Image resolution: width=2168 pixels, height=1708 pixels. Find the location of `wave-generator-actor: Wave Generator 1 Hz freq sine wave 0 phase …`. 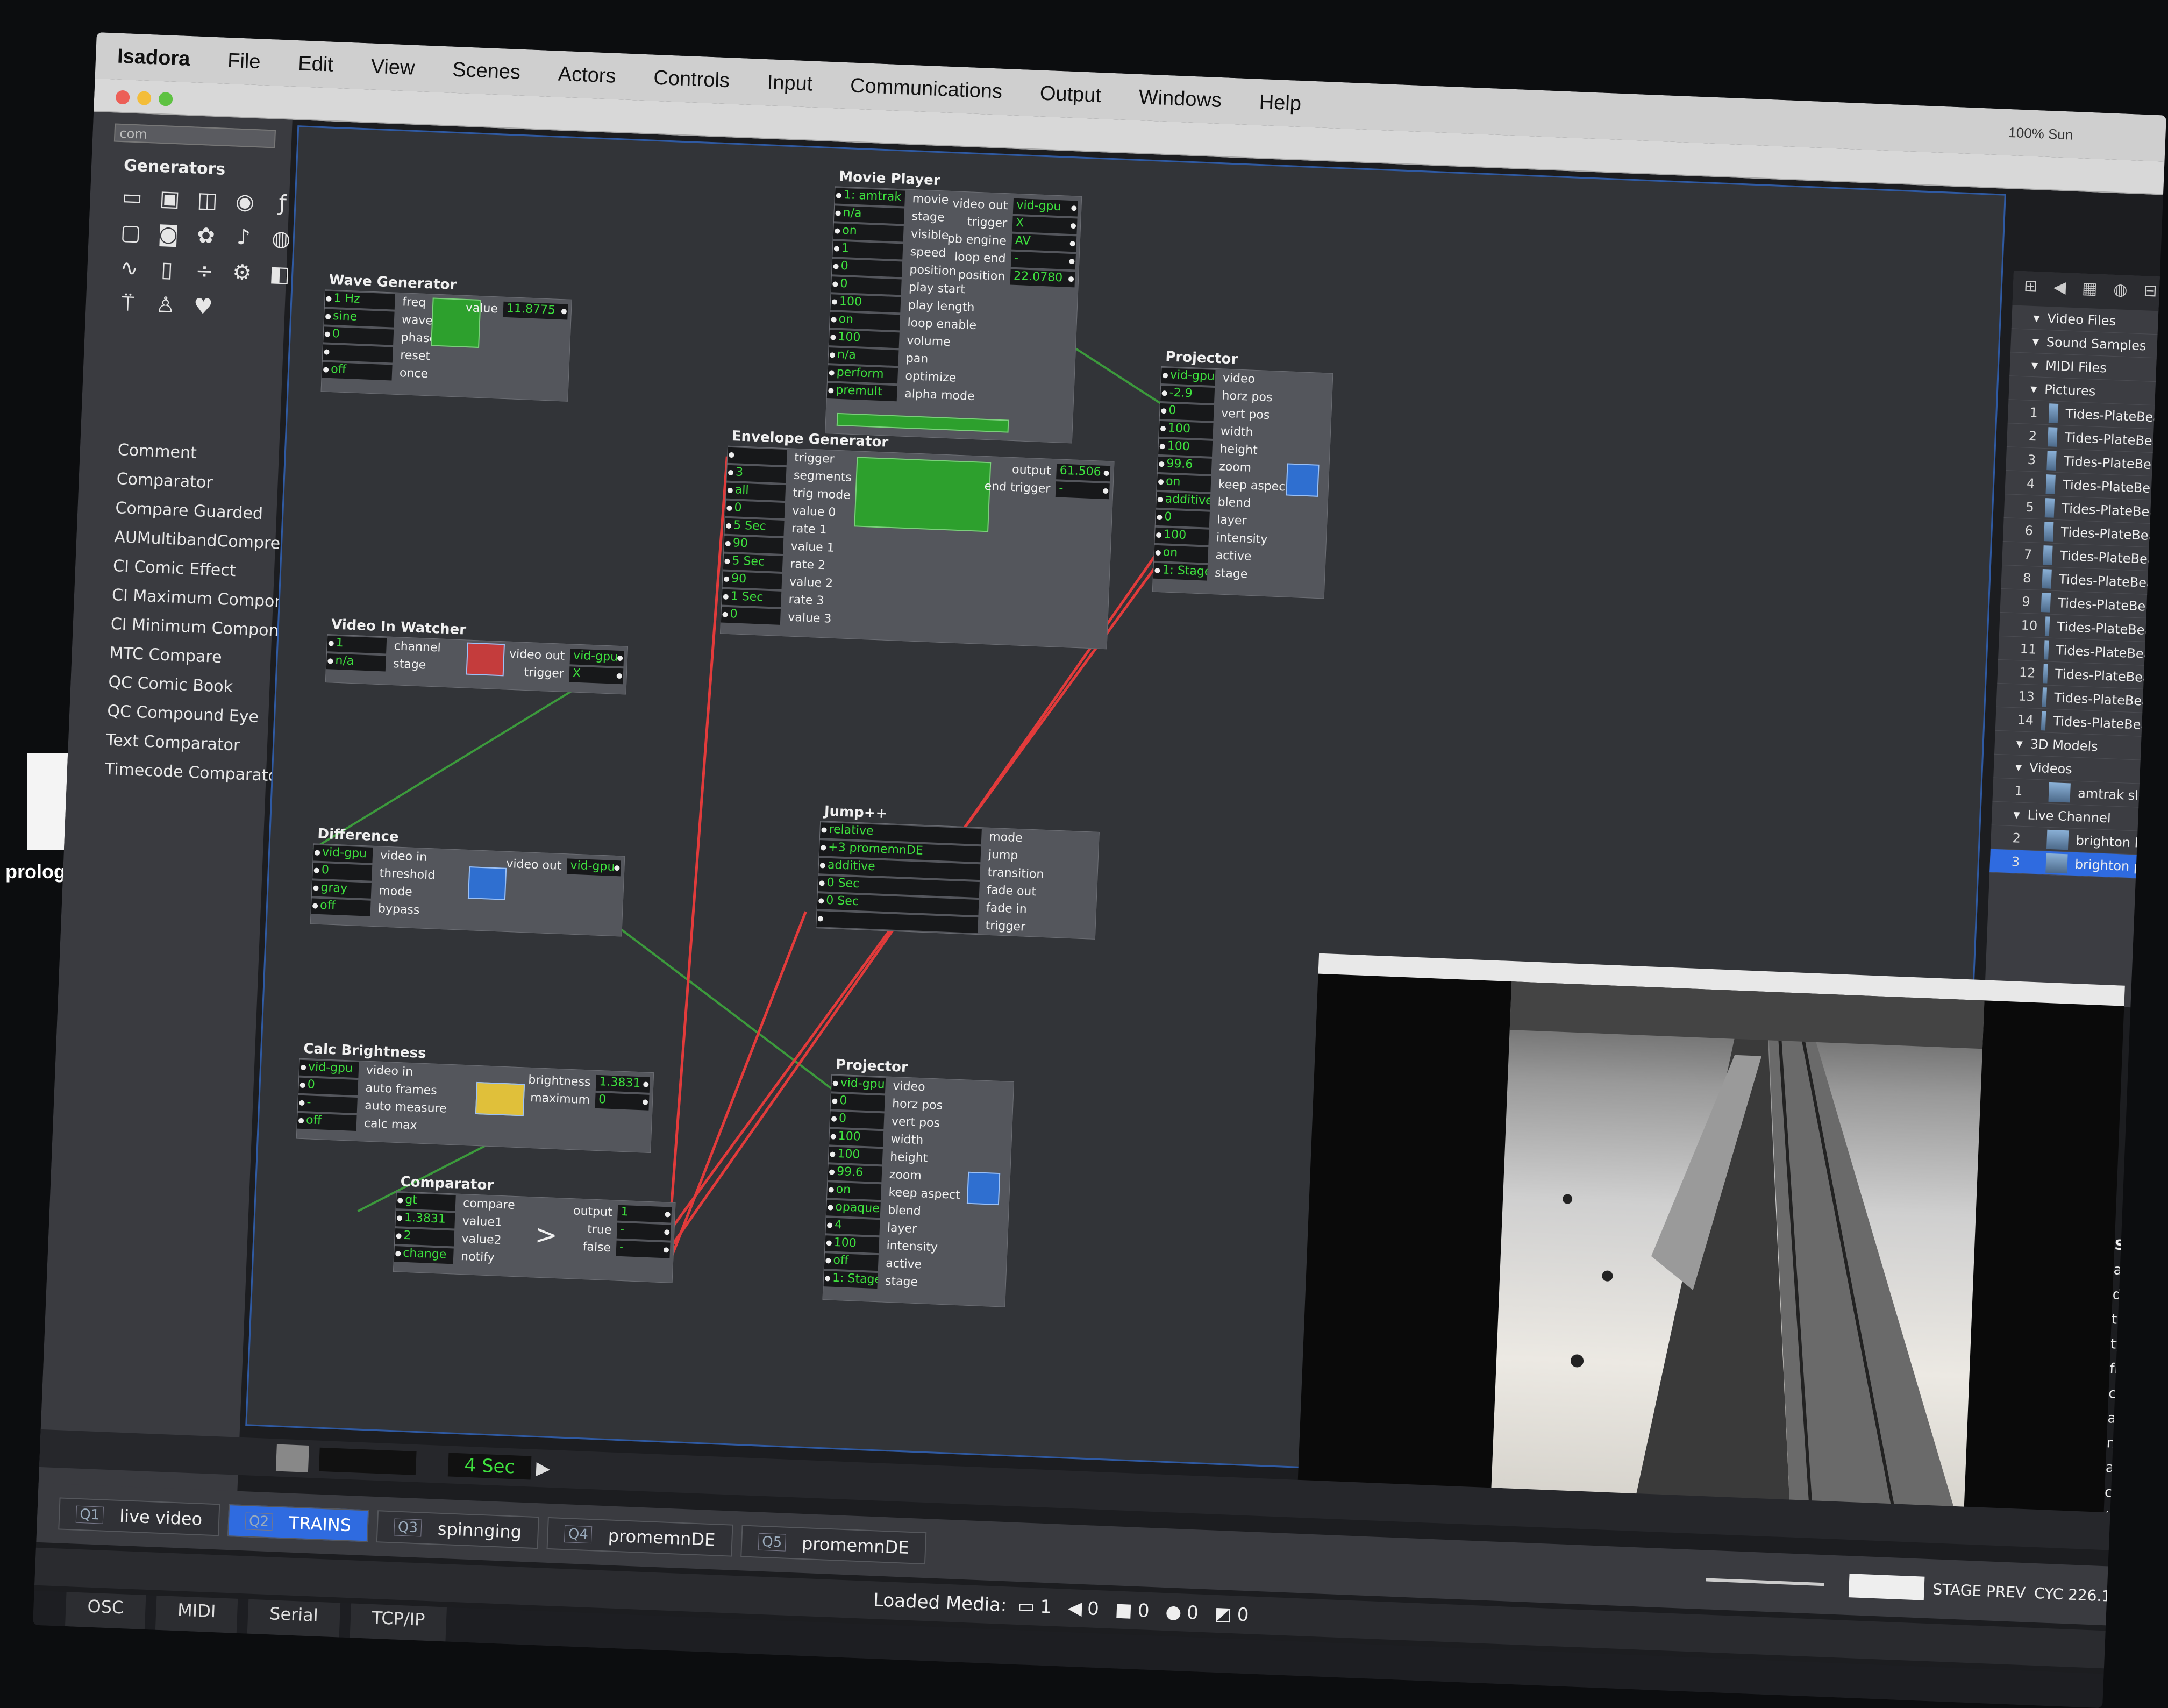

wave-generator-actor: Wave Generator 1 Hz freq sine wave 0 phase … is located at coordinates (446, 337).